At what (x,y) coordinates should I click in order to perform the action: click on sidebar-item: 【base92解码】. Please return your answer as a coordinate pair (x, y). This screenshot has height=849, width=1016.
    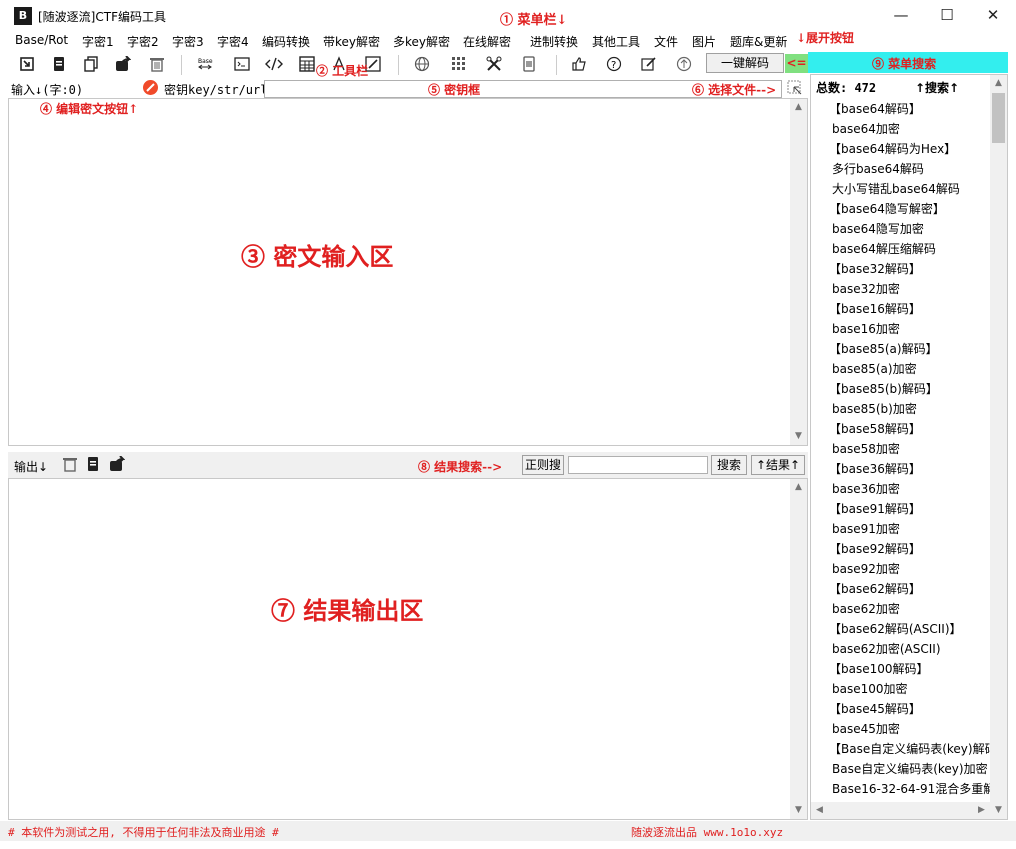
    Looking at the image, I should click on (875, 548).